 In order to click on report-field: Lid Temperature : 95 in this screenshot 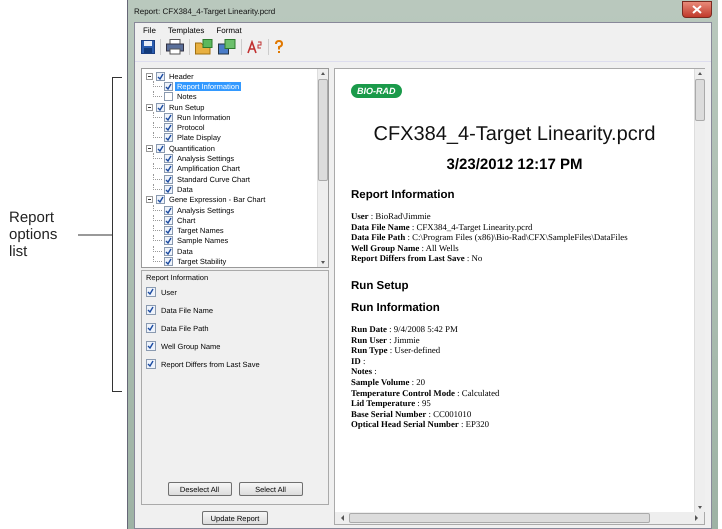, I will do `click(514, 403)`.